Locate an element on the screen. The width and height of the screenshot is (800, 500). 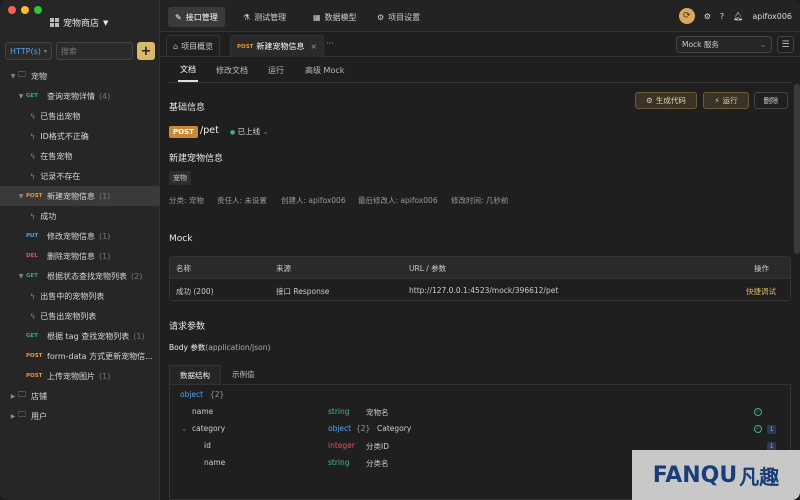
protocol-select: HTTP(s) ▾ is located at coordinates (28, 51).